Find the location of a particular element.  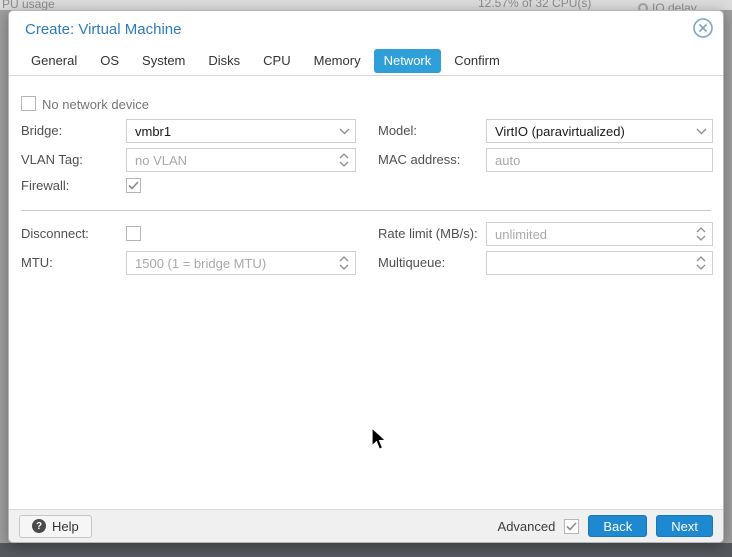

bridge-input is located at coordinates (241, 131).